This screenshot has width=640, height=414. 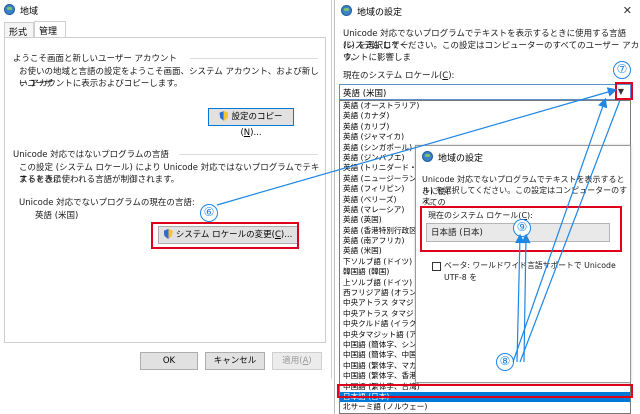 I want to click on locale-window-title: 地域の設定, so click(x=380, y=13).